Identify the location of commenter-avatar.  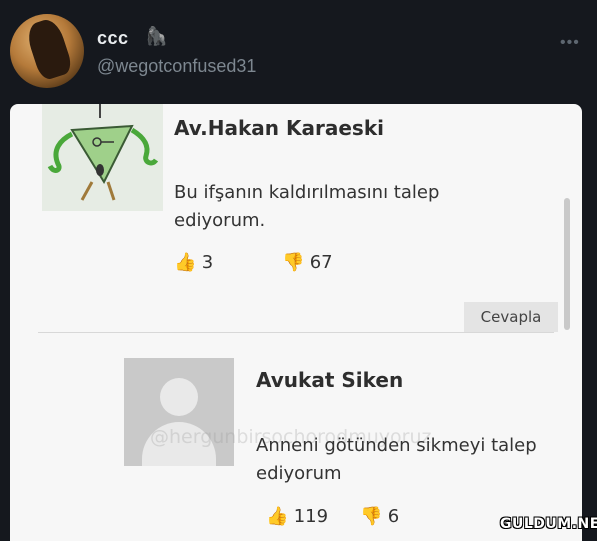
(102, 157).